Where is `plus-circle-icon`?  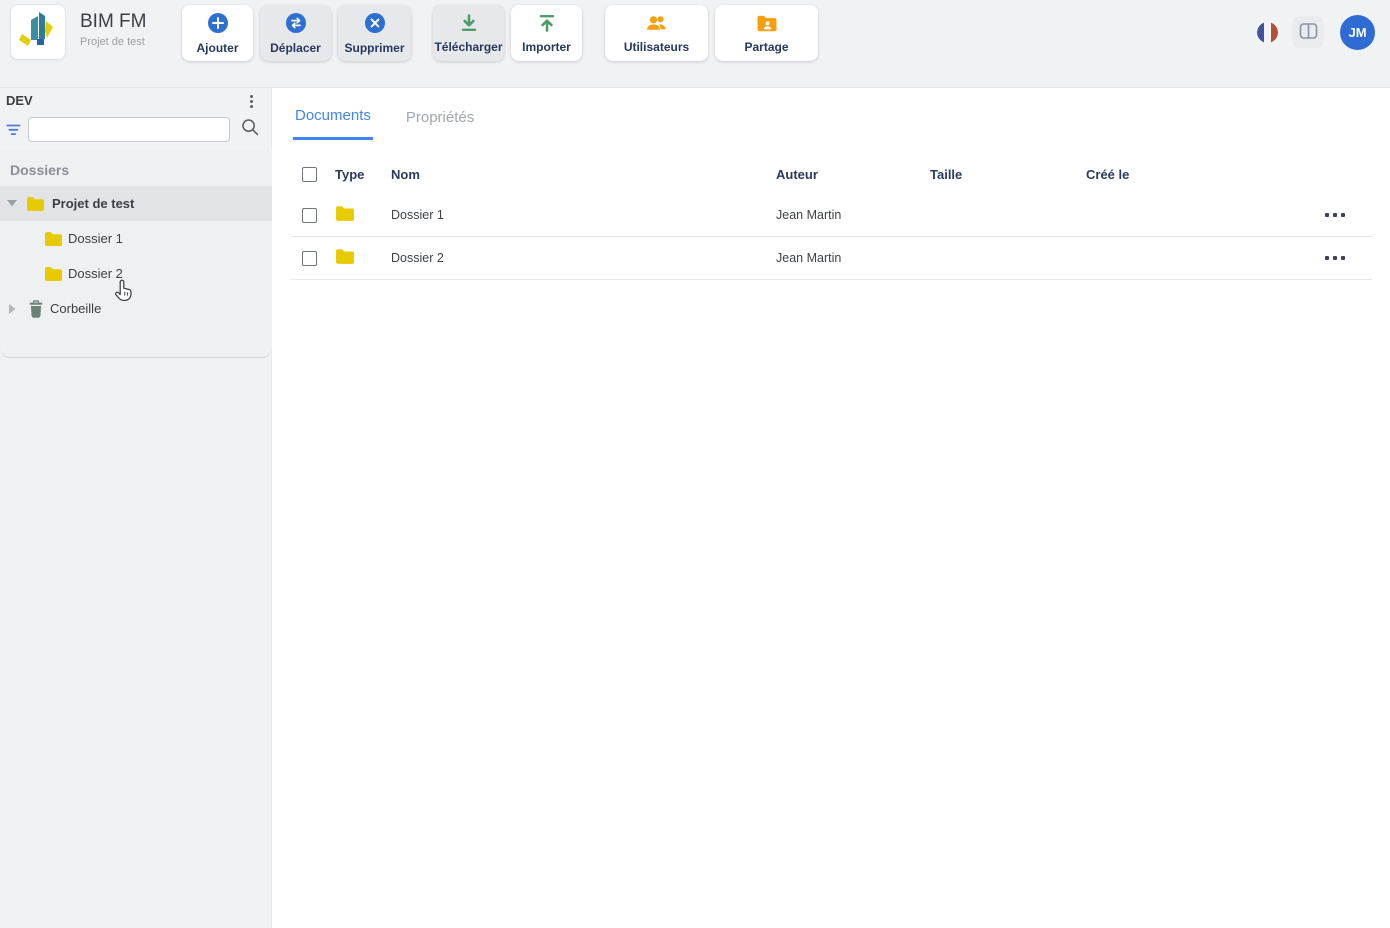
plus-circle-icon is located at coordinates (218, 24).